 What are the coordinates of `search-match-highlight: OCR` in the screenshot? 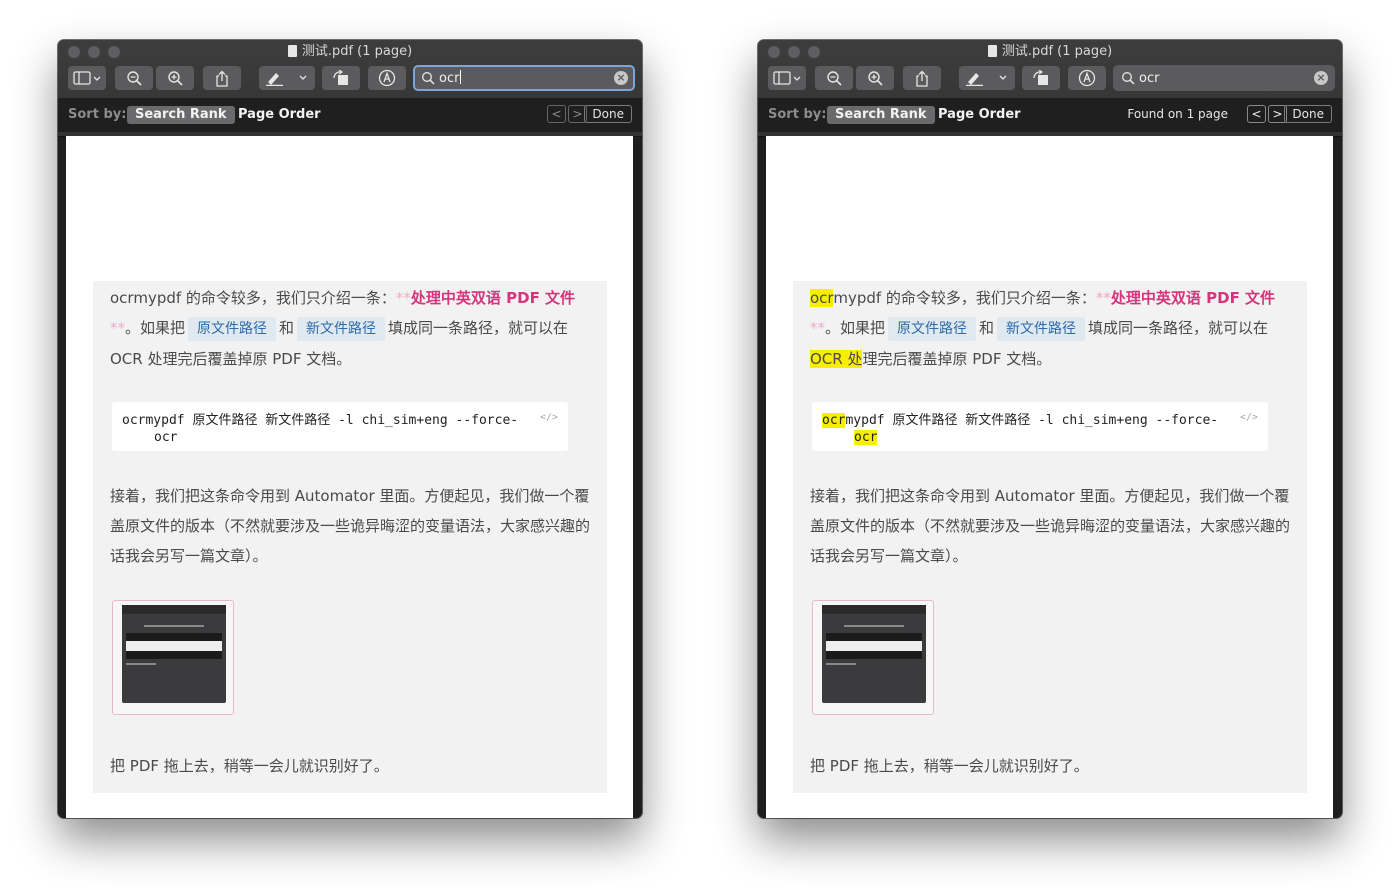 It's located at (826, 359).